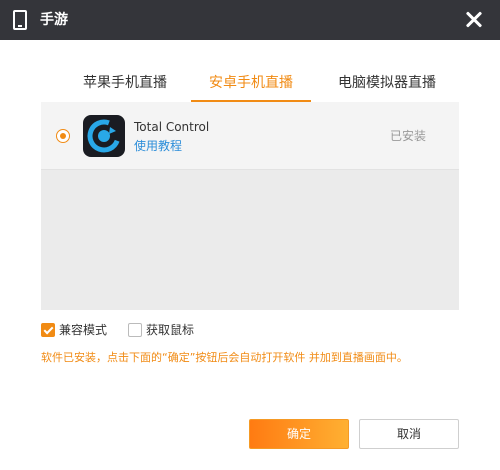  Describe the element at coordinates (54, 20) in the screenshot. I see `window-title: 手游` at that location.